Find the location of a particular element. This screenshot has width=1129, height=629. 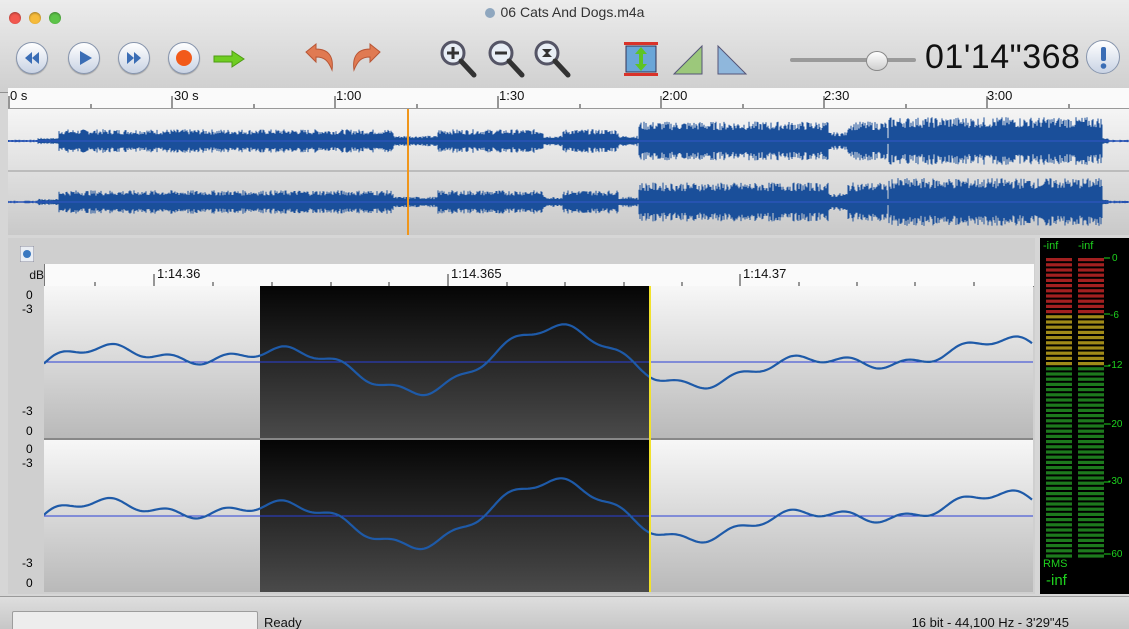

title-toolbar: 06 Cats And Dogs.m4a 01'14"368 is located at coordinates (564, 46).